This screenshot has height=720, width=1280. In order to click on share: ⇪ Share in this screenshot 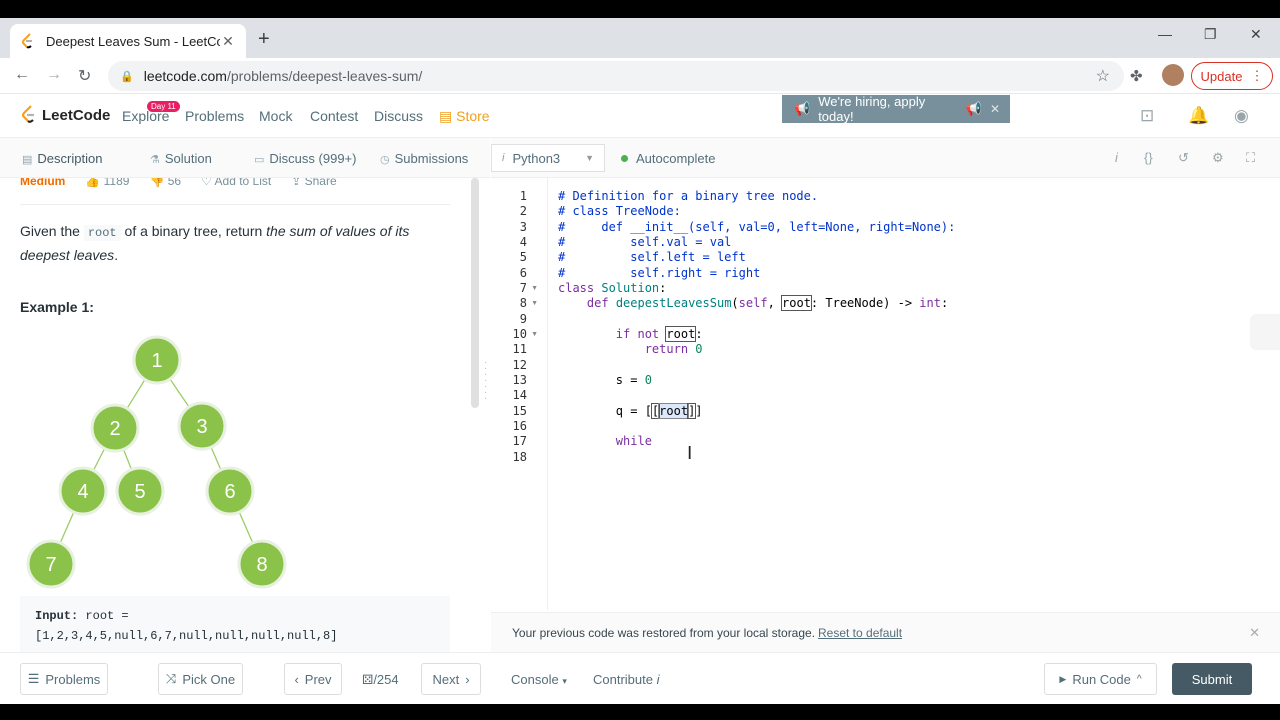, I will do `click(313, 183)`.